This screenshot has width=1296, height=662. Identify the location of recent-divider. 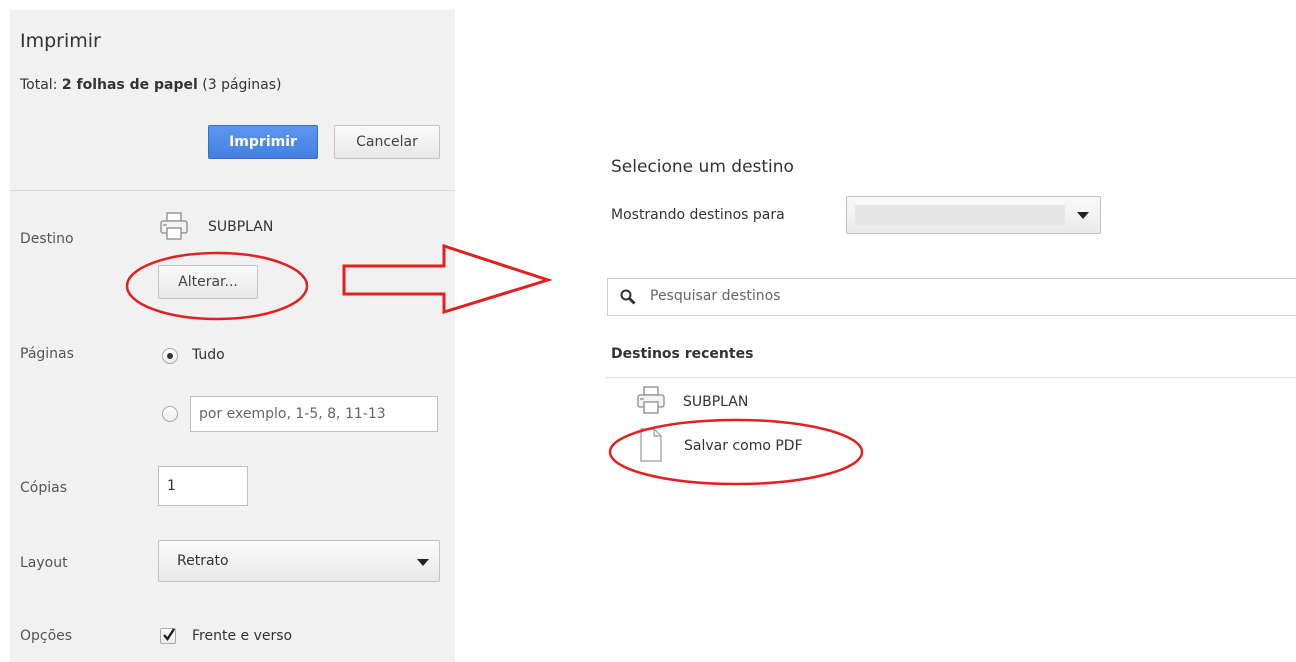
(950, 377).